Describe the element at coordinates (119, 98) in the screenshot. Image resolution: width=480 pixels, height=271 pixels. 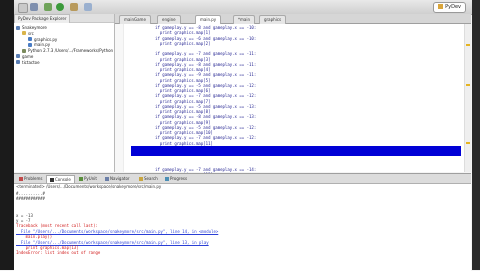
I see `editor-gutter` at that location.